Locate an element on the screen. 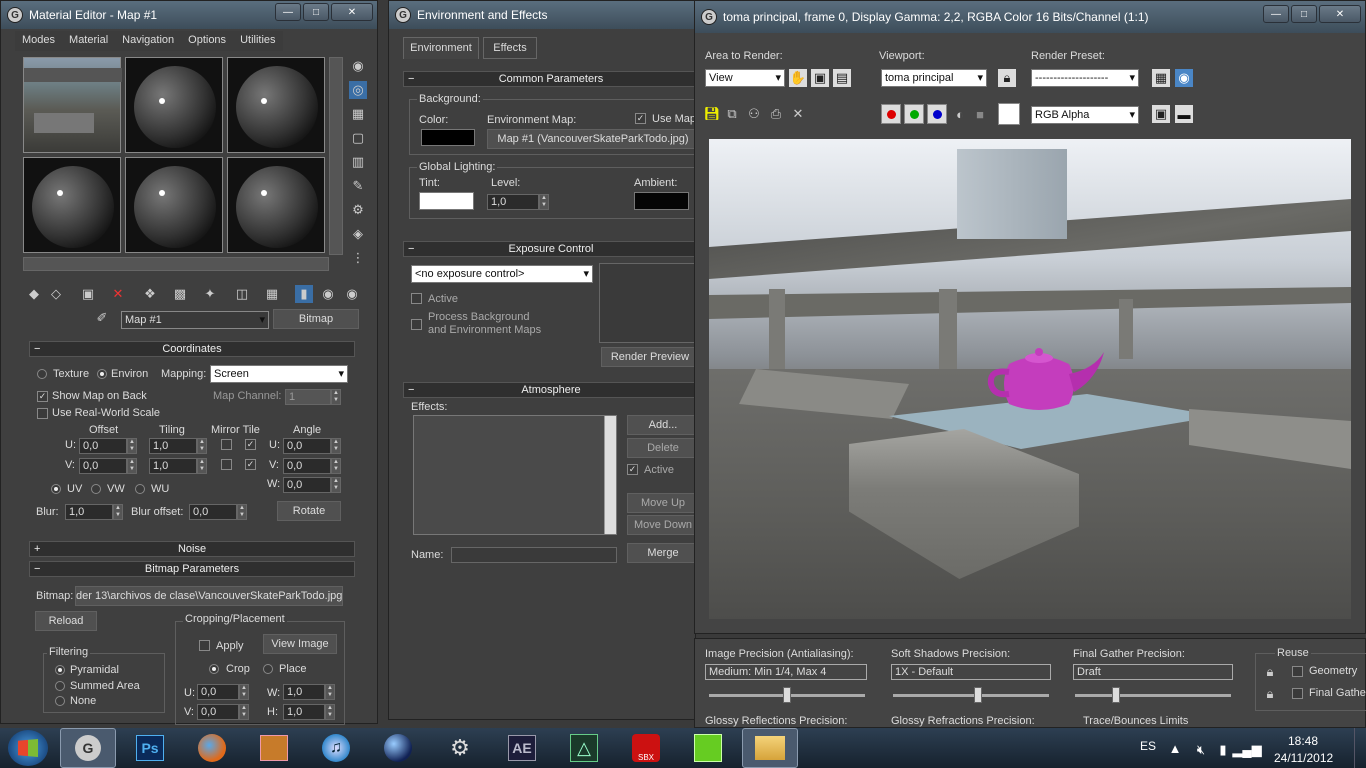 This screenshot has height=768, width=1366. tiling-v-field: 1,0 is located at coordinates (173, 466).